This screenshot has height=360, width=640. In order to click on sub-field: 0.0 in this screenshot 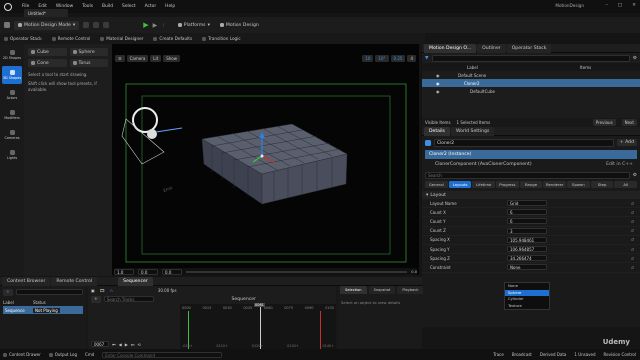, I will do `click(172, 271)`.